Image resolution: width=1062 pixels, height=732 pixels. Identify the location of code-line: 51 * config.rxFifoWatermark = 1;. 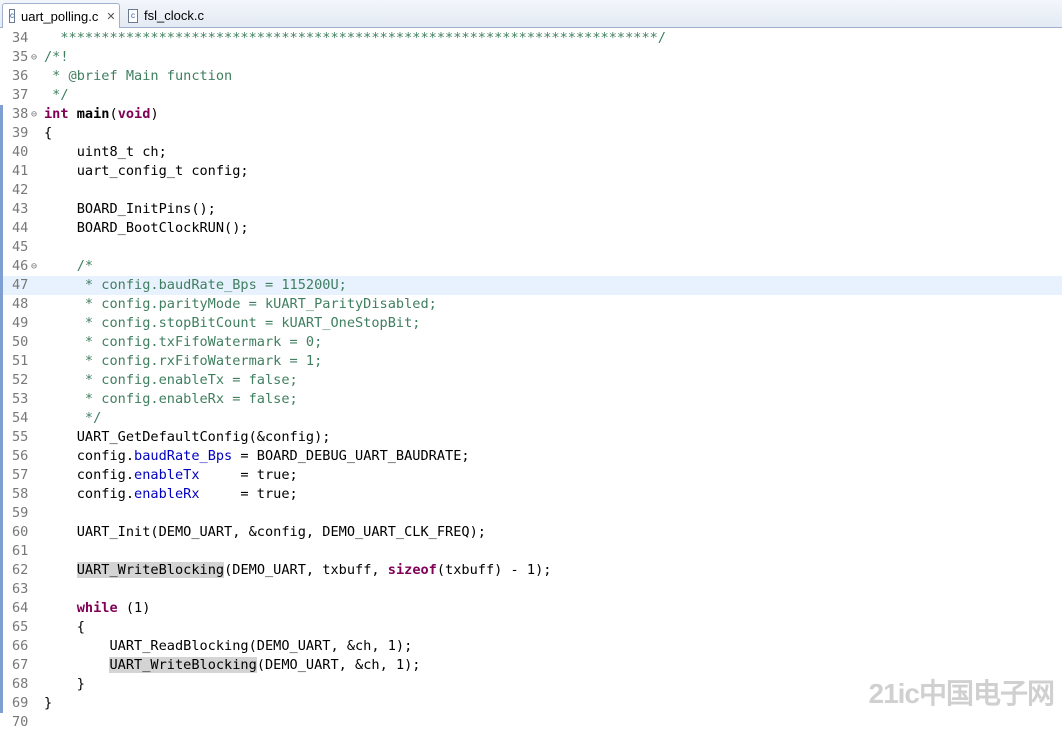
(531, 361).